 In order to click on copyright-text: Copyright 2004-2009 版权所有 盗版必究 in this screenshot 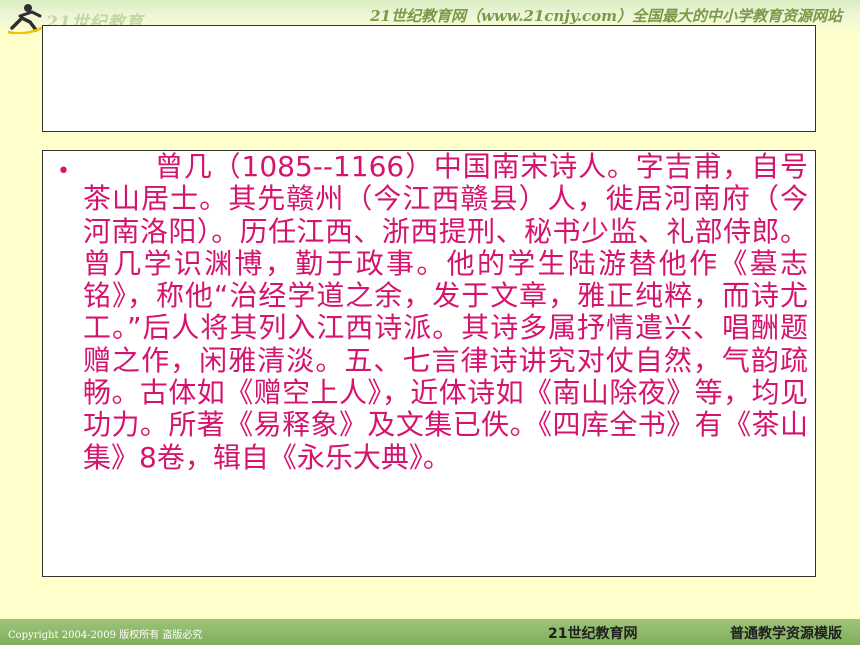, I will do `click(105, 635)`.